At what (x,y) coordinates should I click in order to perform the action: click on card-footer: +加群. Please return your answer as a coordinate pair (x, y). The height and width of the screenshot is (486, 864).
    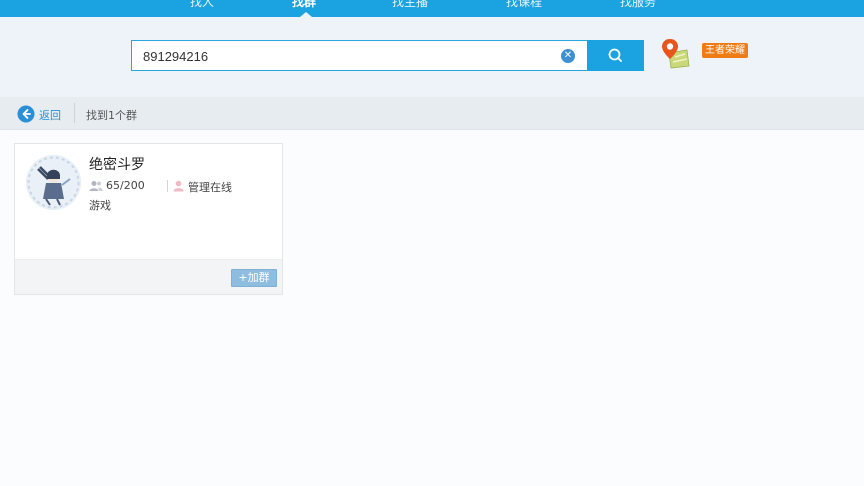
    Looking at the image, I should click on (148, 276).